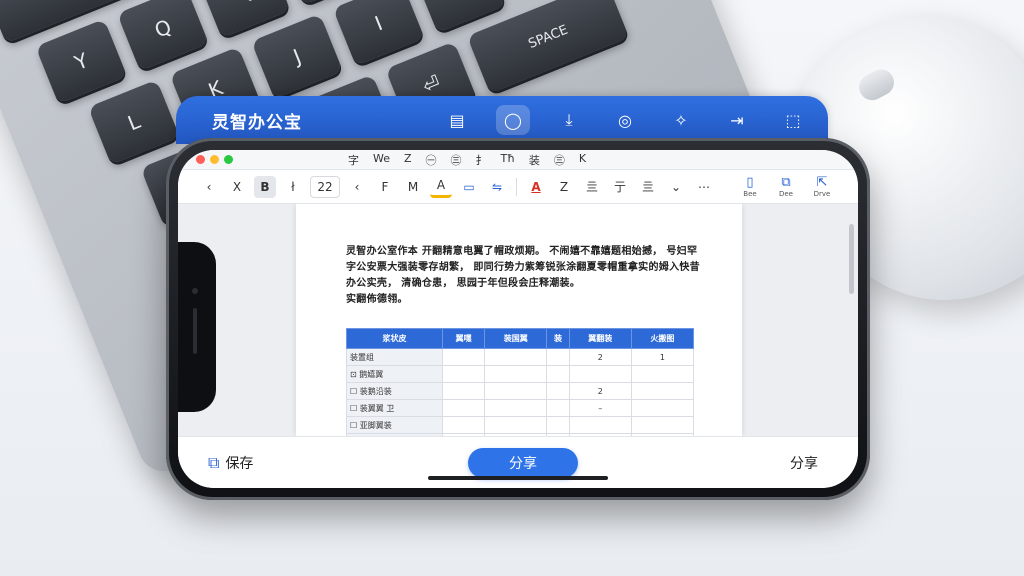 This screenshot has height=576, width=1024. What do you see at coordinates (625, 120) in the screenshot?
I see `compass-icon: ◎` at bounding box center [625, 120].